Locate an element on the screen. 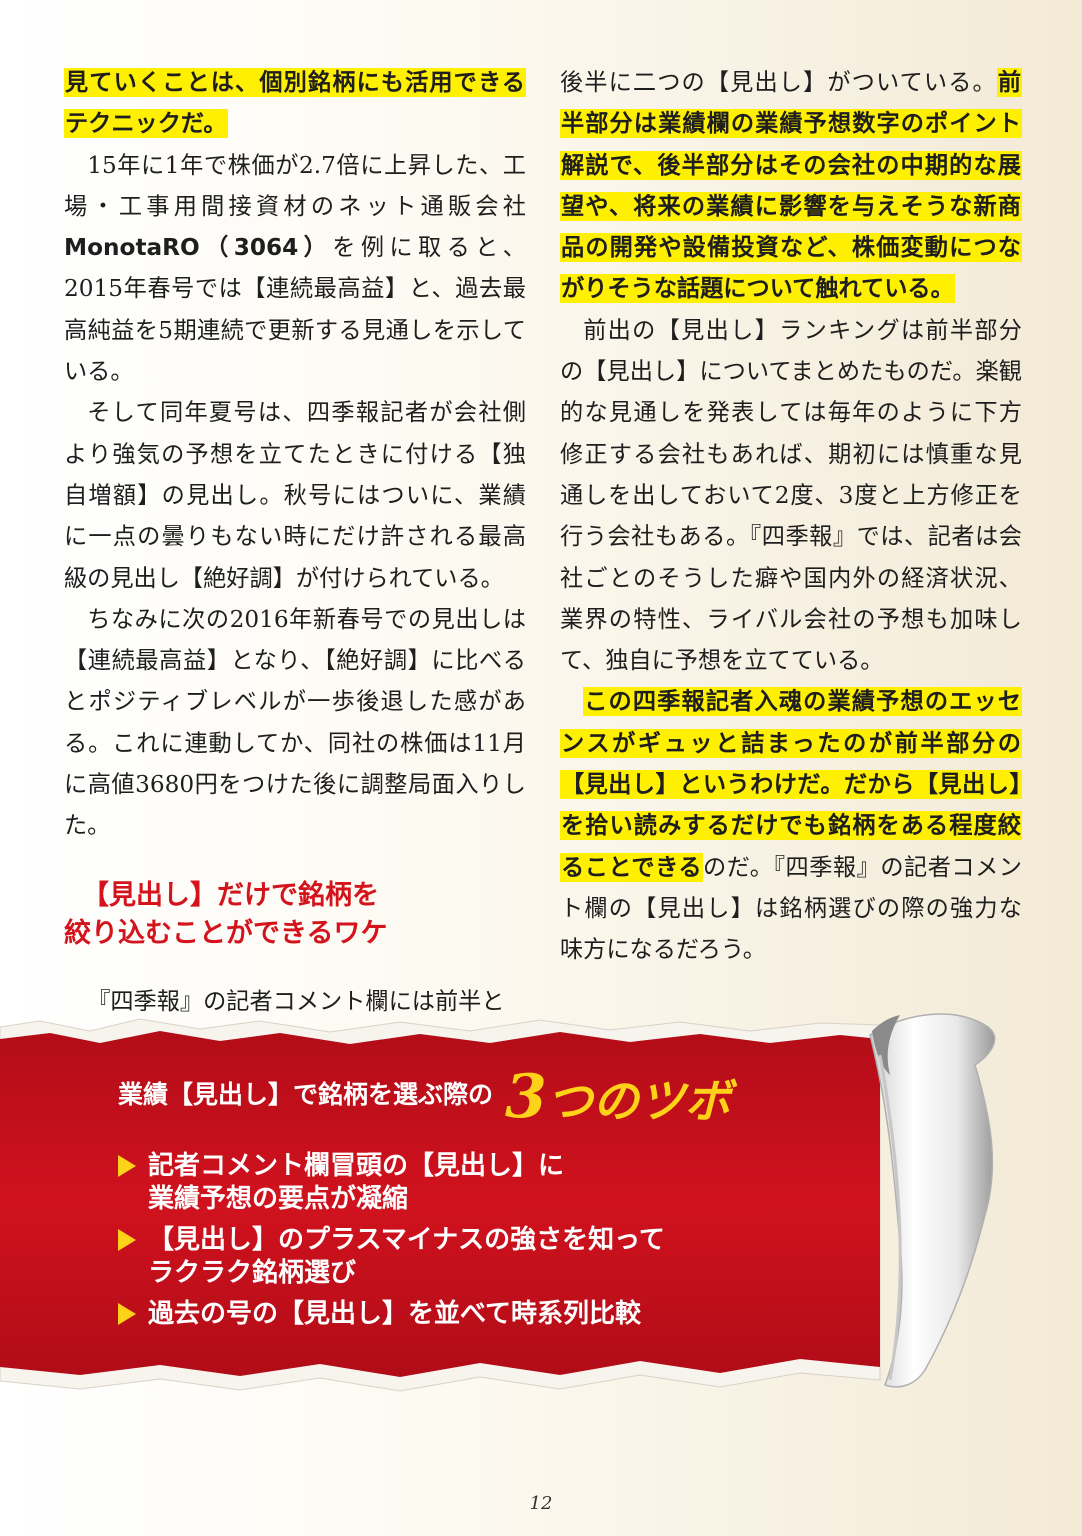 The image size is (1082, 1536). company-name: MonotaRO（3064） is located at coordinates (198, 248).